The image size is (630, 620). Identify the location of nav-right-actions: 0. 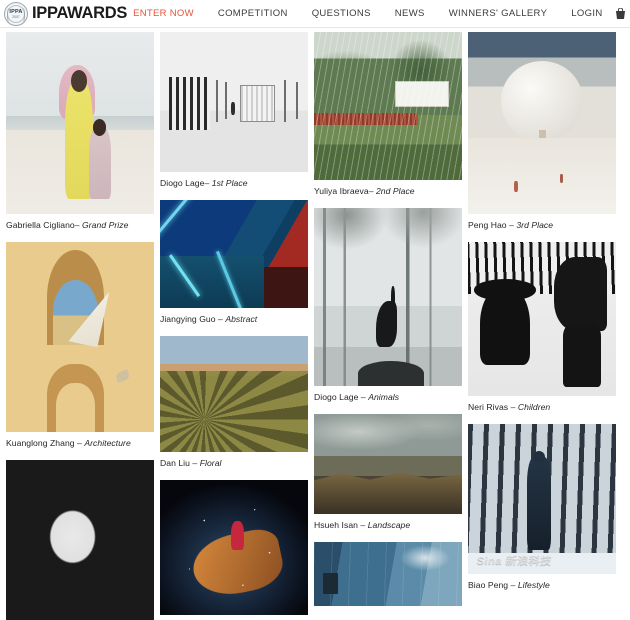
(622, 13).